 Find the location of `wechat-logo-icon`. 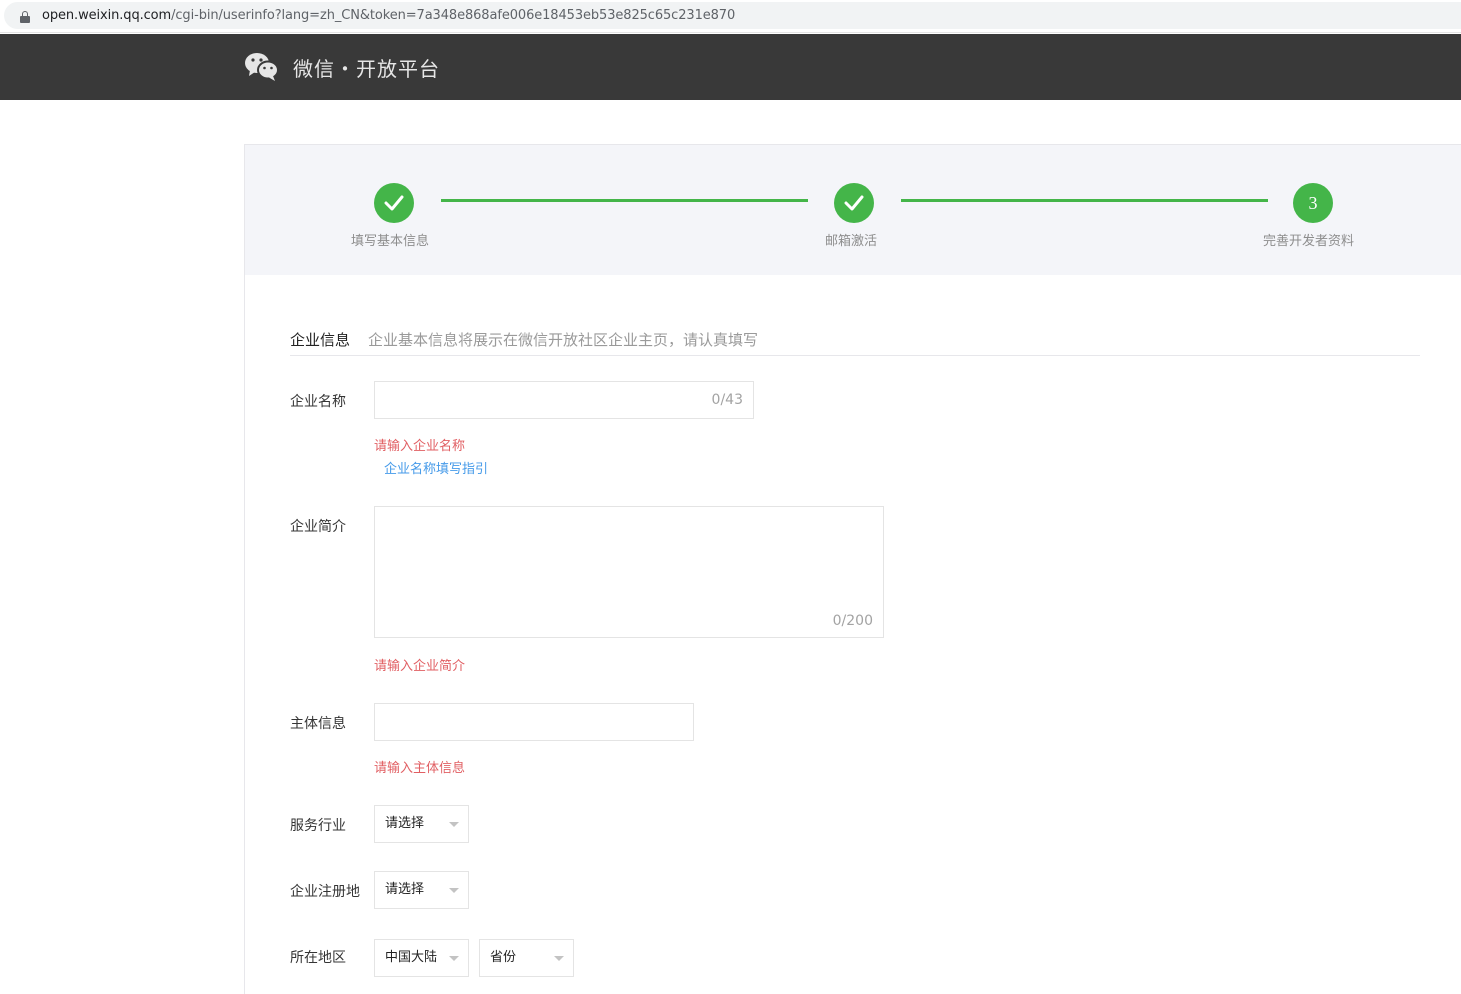

wechat-logo-icon is located at coordinates (262, 67).